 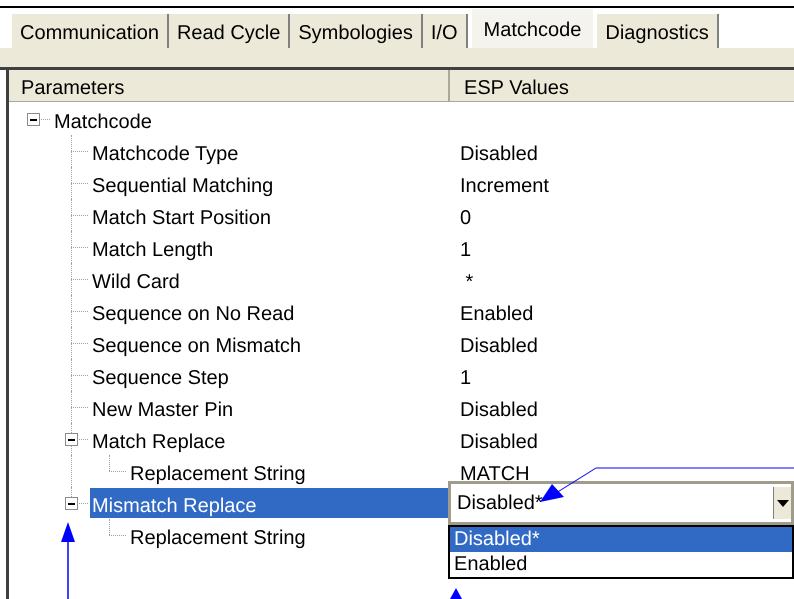 I want to click on tree-item: New Master Pin, so click(x=270, y=407).